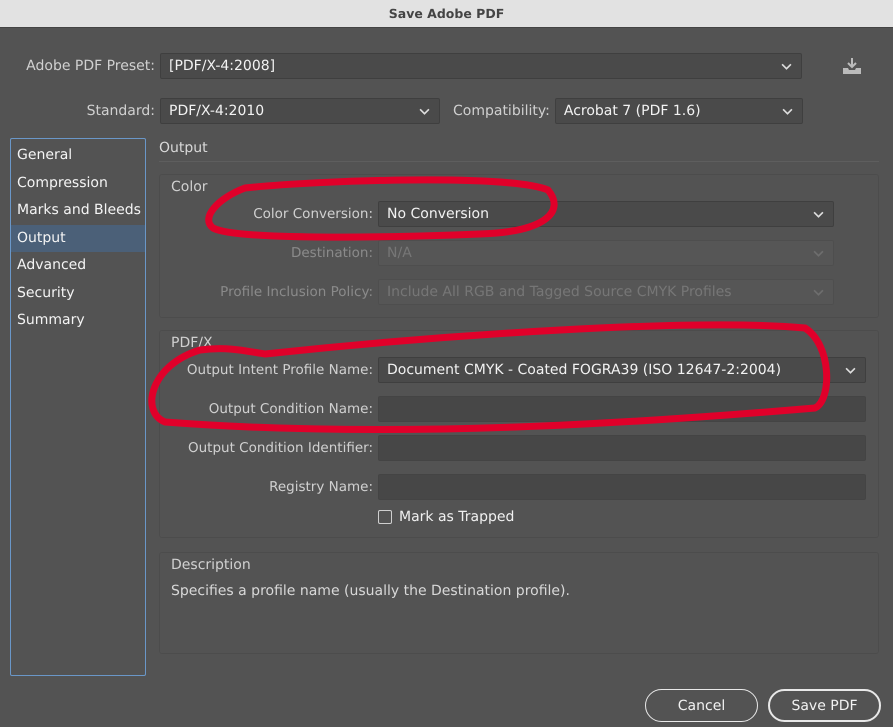  What do you see at coordinates (320, 487) in the screenshot?
I see `field-label: Registry Name:` at bounding box center [320, 487].